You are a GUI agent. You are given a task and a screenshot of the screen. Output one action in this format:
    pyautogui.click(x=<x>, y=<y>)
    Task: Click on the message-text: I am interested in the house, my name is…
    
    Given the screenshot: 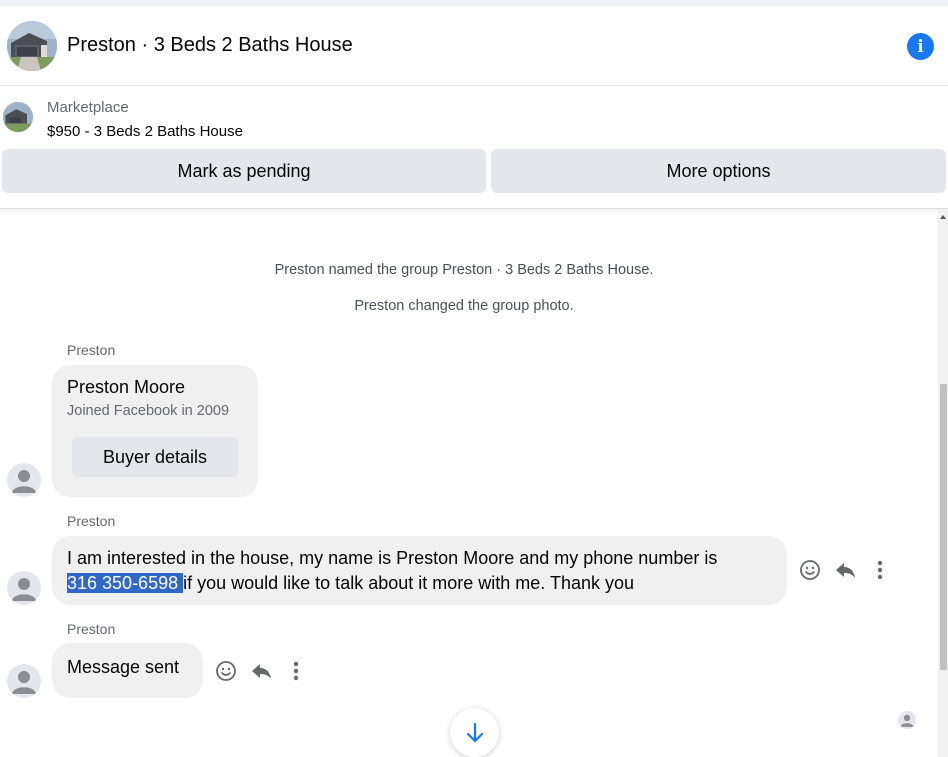 What is the action you would take?
    pyautogui.click(x=392, y=571)
    